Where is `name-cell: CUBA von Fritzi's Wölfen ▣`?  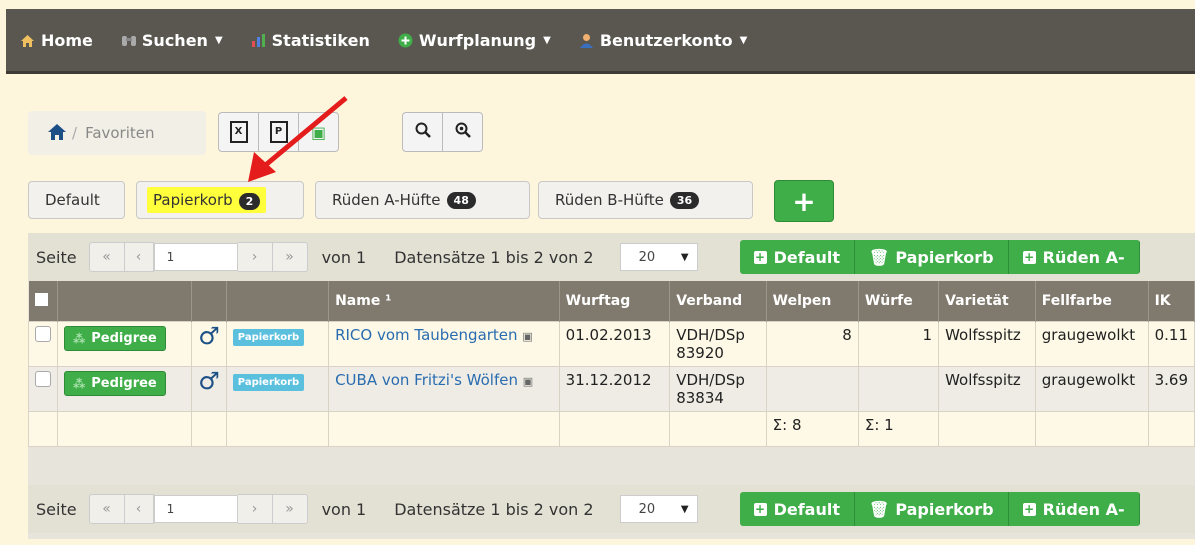
name-cell: CUBA von Fritzi's Wölfen ▣ is located at coordinates (444, 389).